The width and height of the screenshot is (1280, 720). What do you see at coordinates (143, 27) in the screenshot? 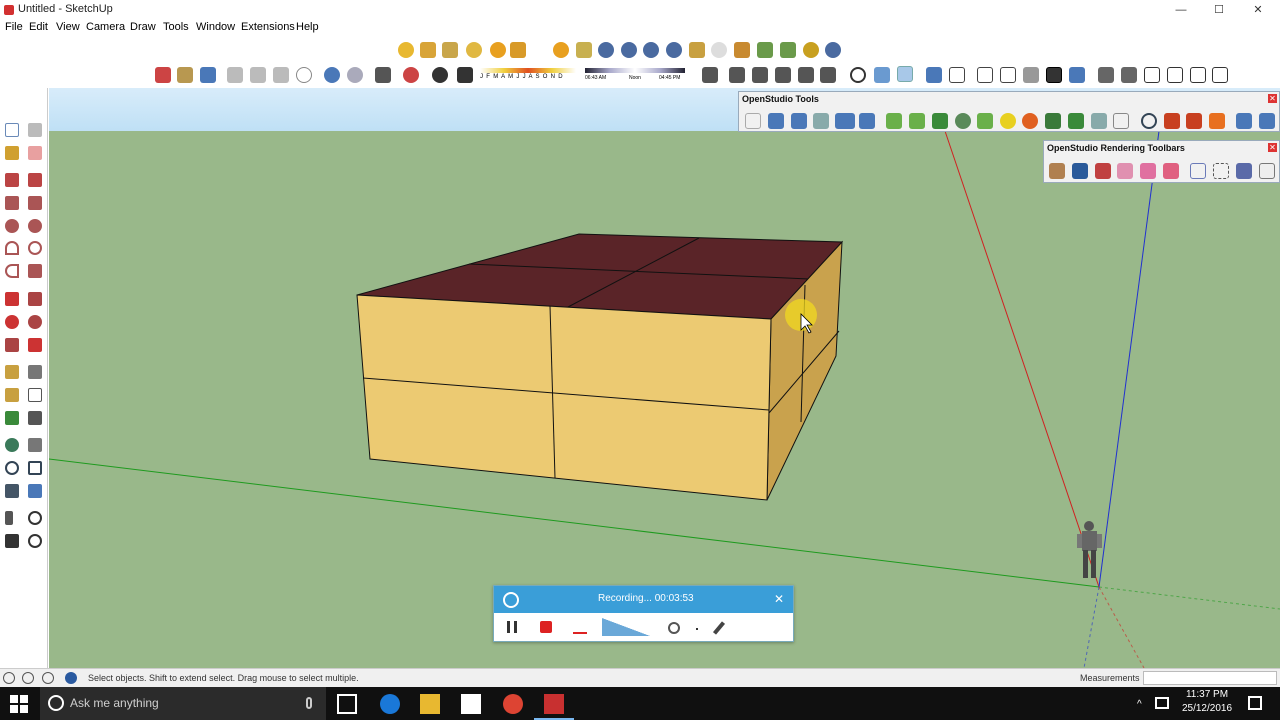
I see `menu-draw: Draw` at bounding box center [143, 27].